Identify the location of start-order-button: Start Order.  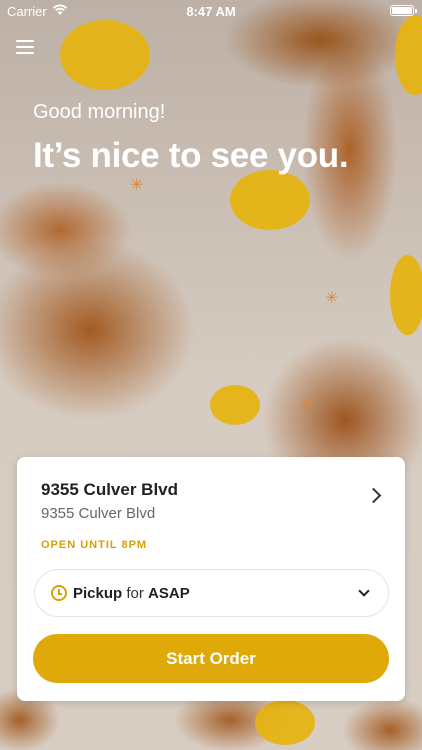
(211, 658).